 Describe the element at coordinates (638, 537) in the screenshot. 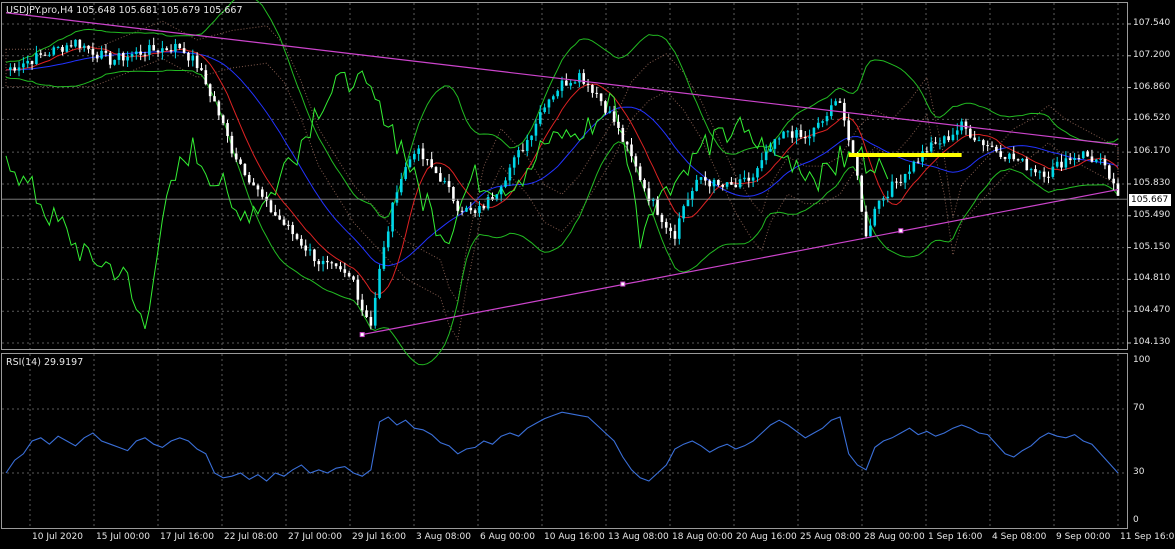

I see `x-tick-label: 13 Aug 08:00` at that location.